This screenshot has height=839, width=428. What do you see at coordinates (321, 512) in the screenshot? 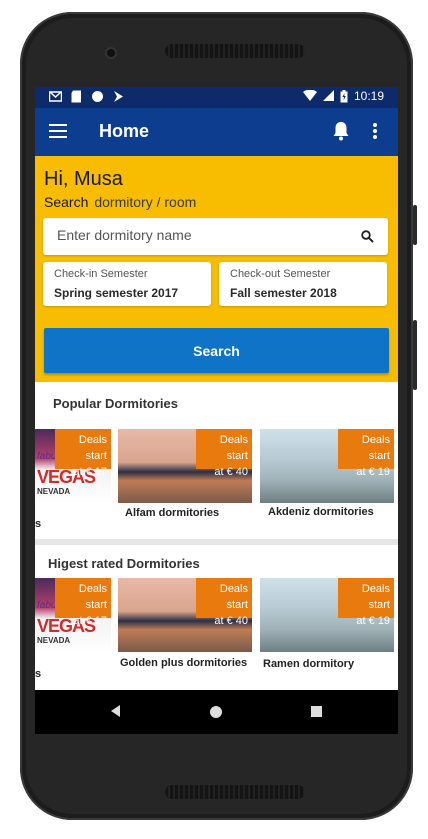
I see `dorm-name: Akdeniz dormitories` at bounding box center [321, 512].